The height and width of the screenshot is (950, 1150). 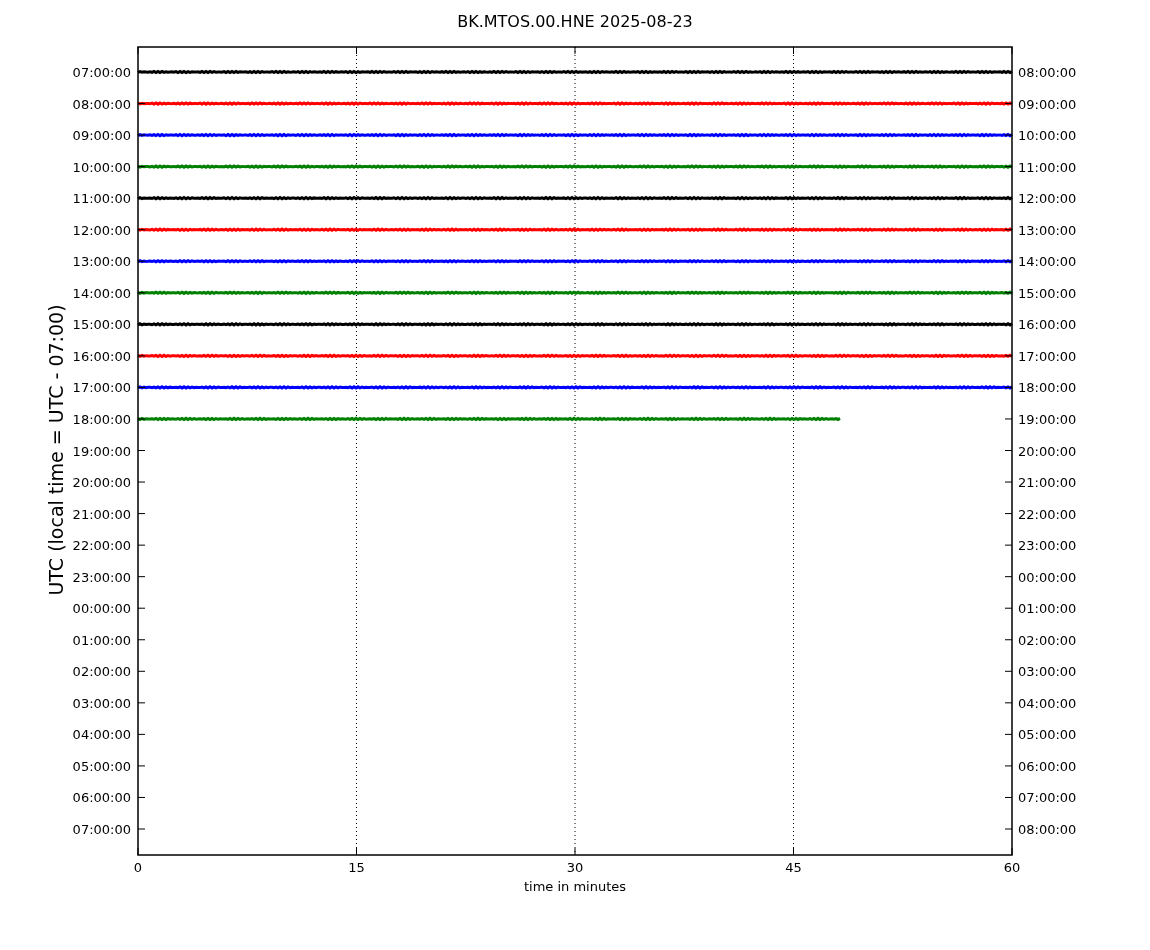 What do you see at coordinates (575, 21) in the screenshot?
I see `chart-title: BK.MTOS.00.HNE 2025-08-23` at bounding box center [575, 21].